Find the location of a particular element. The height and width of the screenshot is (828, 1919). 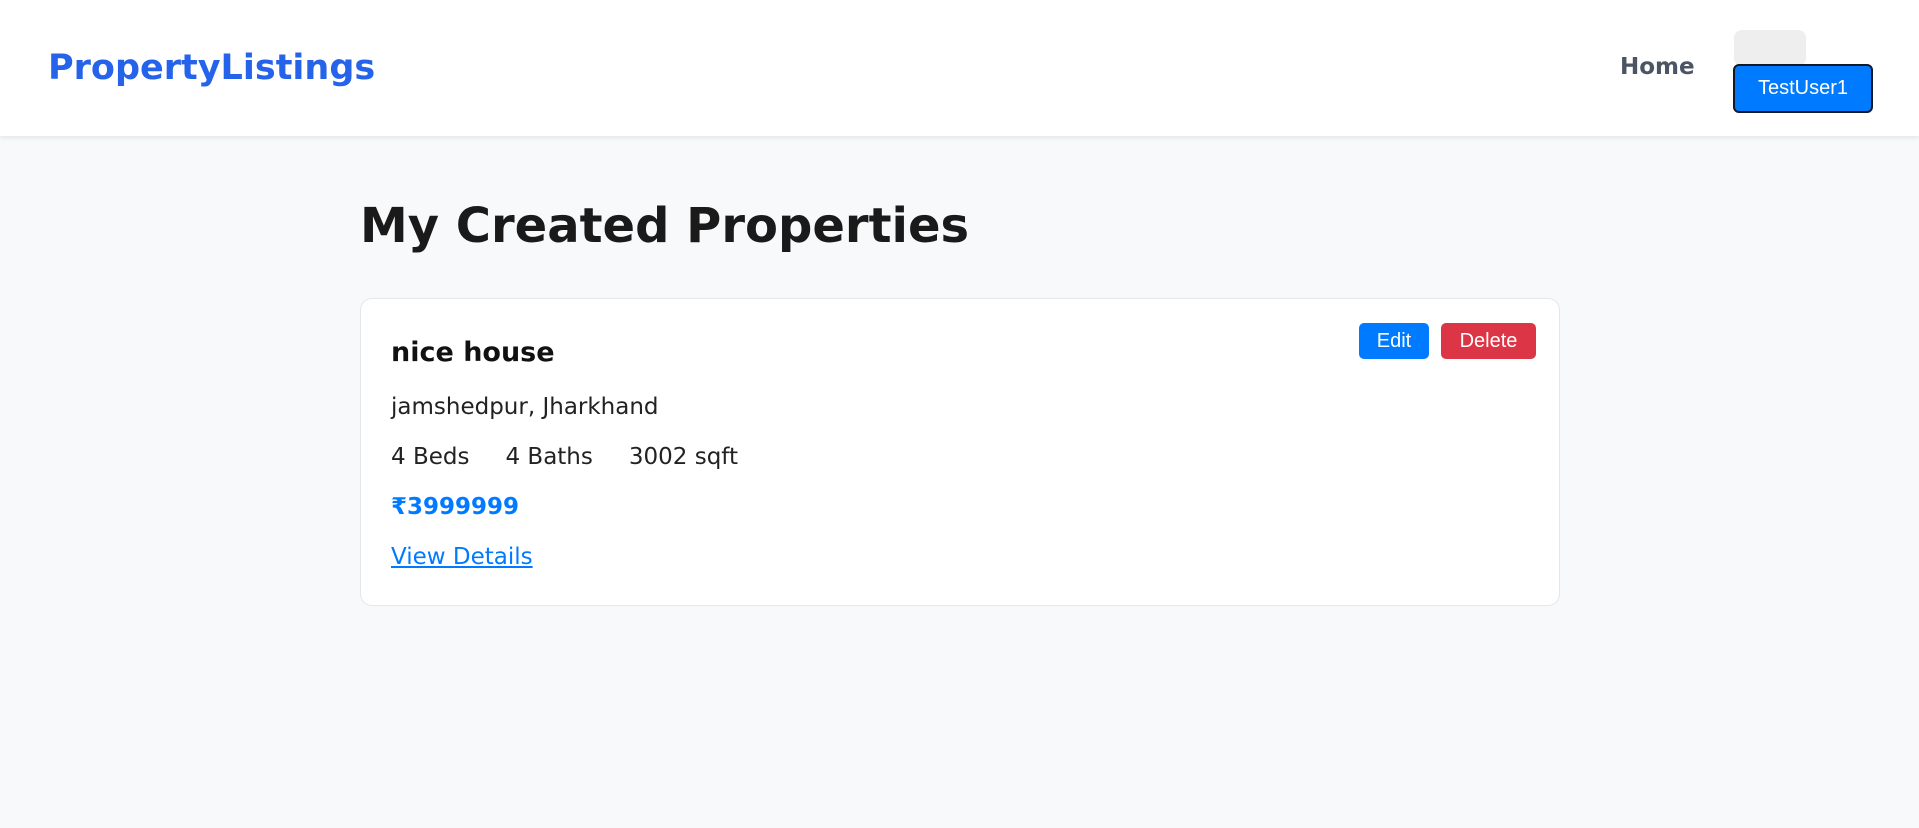

view-details-link: View Details is located at coordinates (462, 557).